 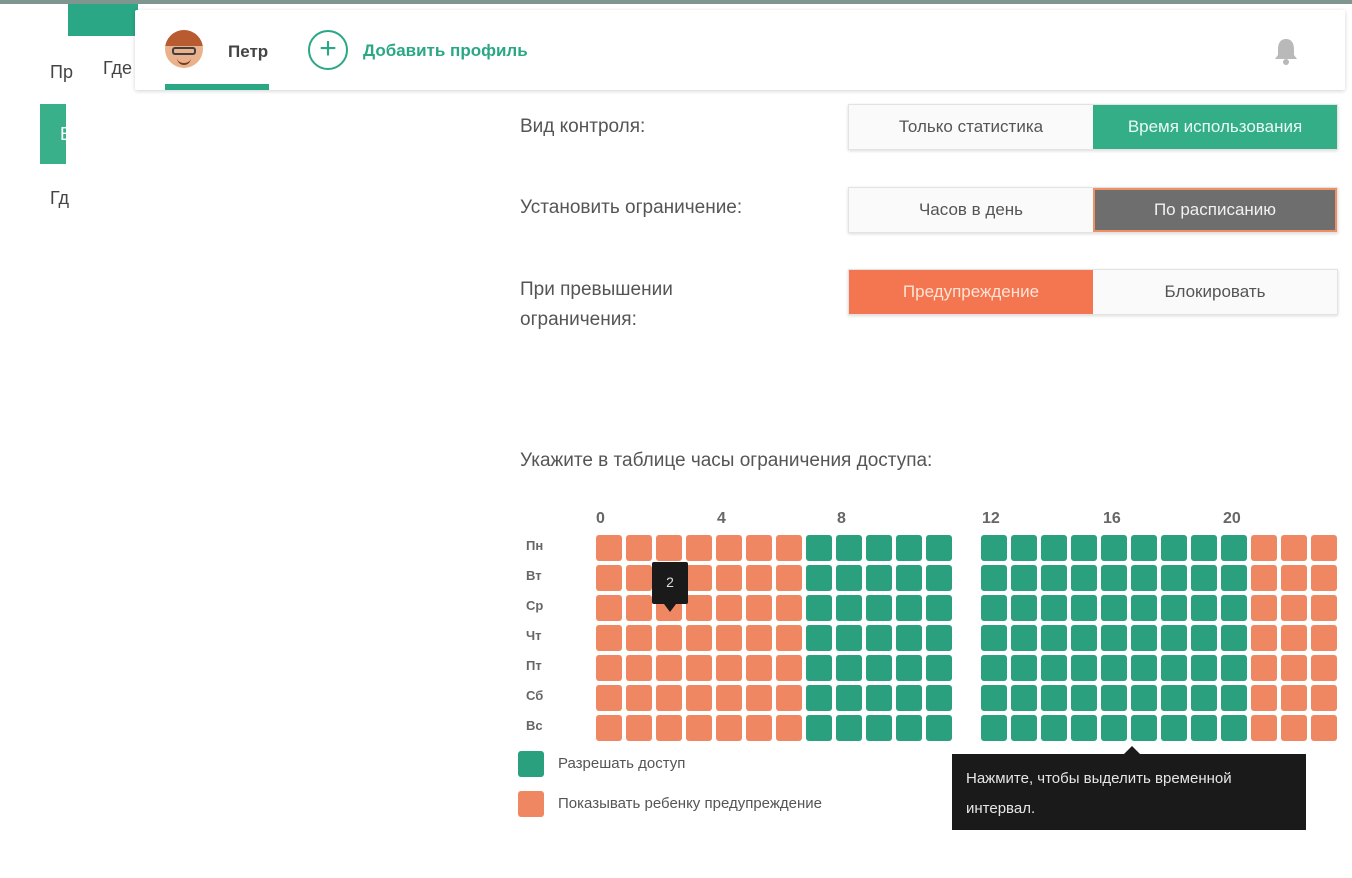 I want to click on nav-item-4: Гд, so click(x=59, y=198).